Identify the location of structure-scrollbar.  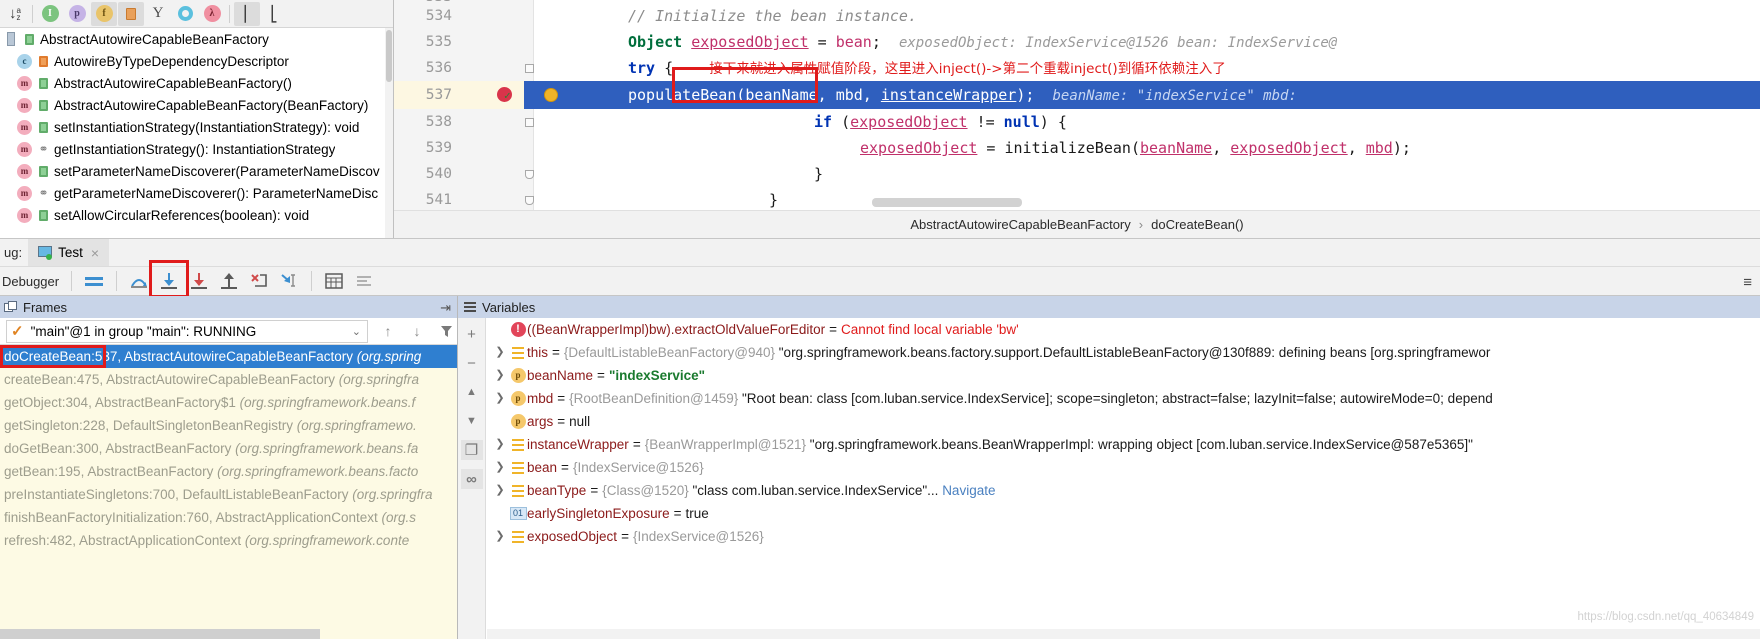
(389, 133).